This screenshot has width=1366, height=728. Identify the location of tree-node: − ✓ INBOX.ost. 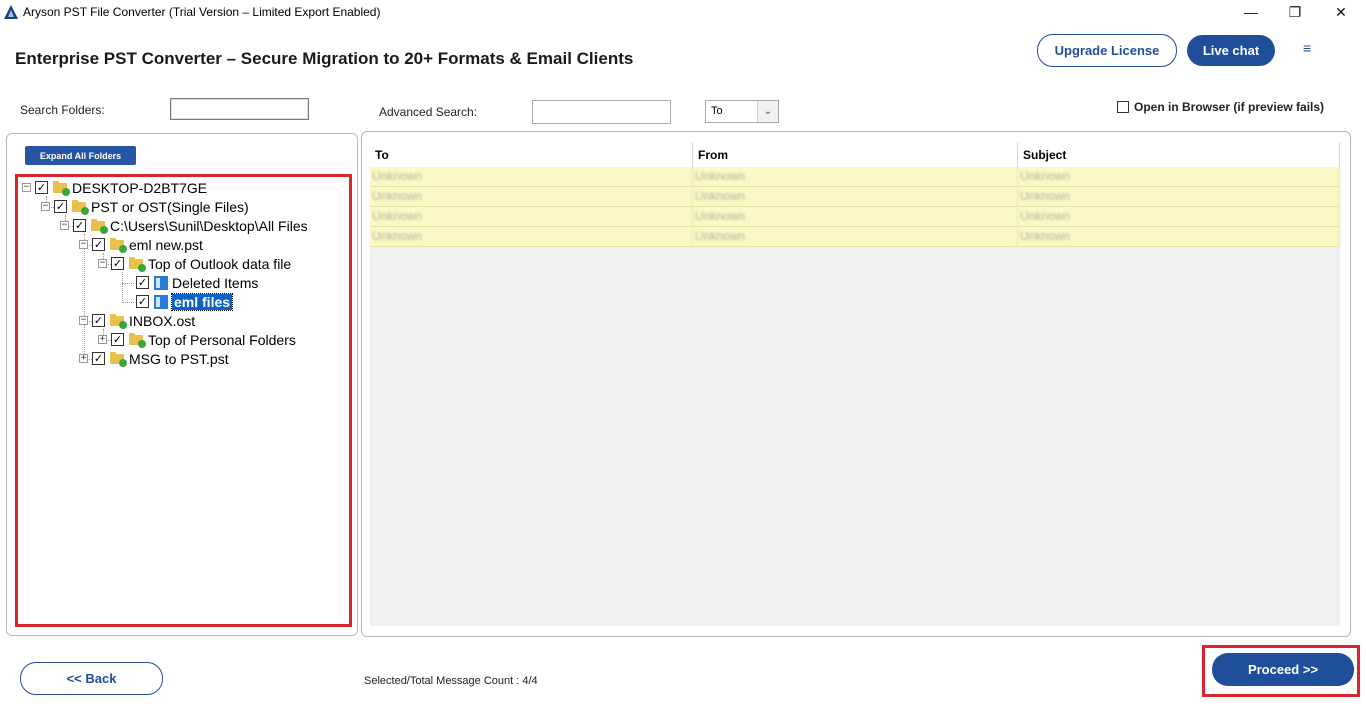
(137, 320).